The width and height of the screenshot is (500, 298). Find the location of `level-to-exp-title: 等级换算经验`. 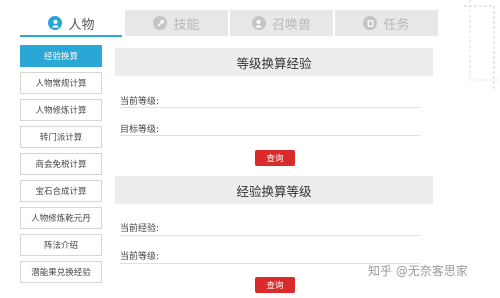

level-to-exp-title: 等级换算经验 is located at coordinates (274, 63).